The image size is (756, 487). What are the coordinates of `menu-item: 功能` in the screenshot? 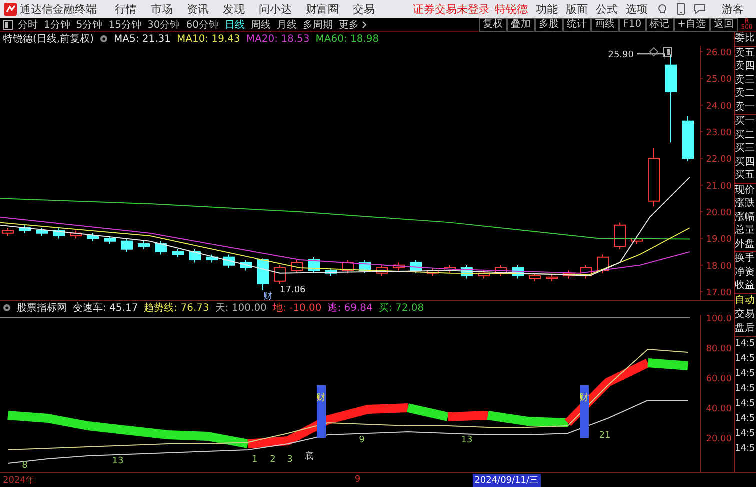 It's located at (547, 9).